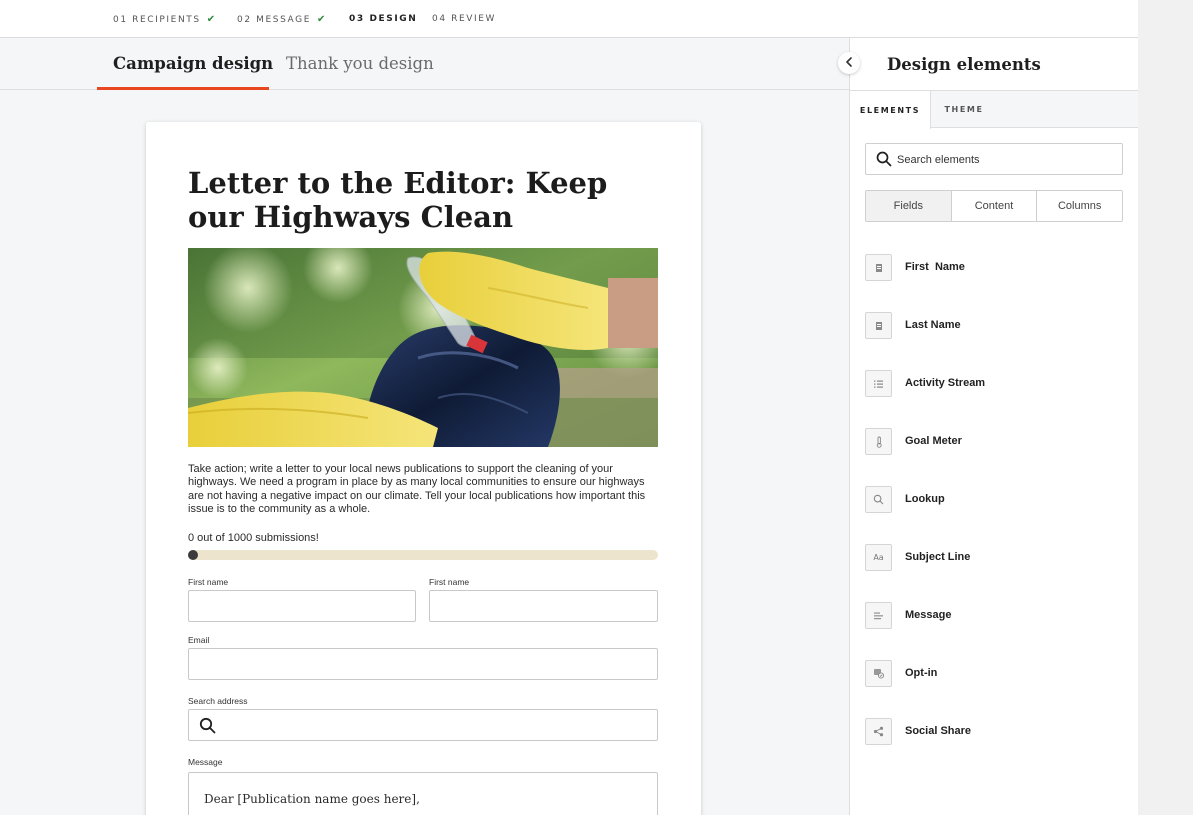 This screenshot has width=1193, height=815. Describe the element at coordinates (253, 538) in the screenshot. I see `goal-meter-label: 0 out of 1000 submissions!` at that location.